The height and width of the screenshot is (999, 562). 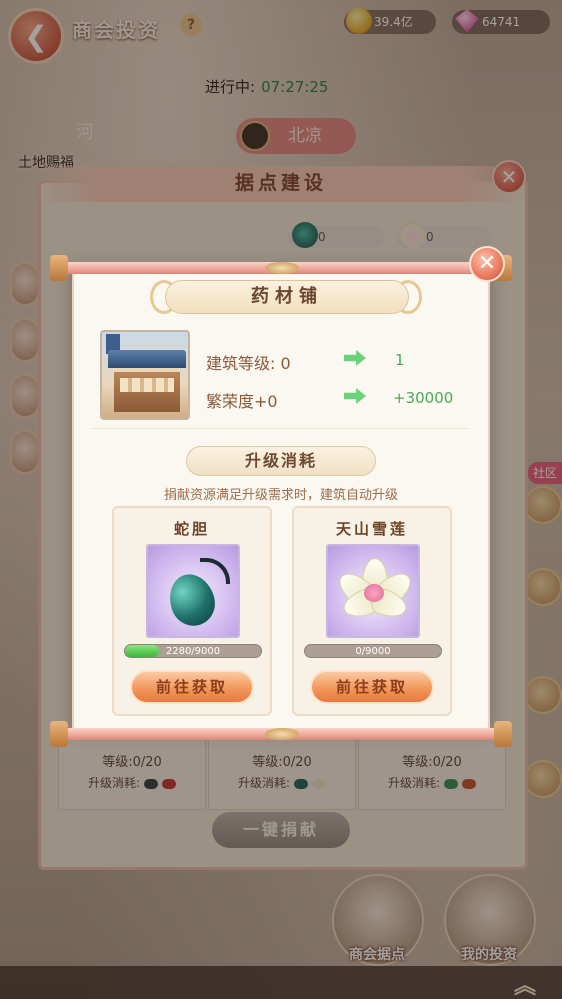 I want to click on resource-progress-bar: 2280/9000, so click(x=193, y=651).